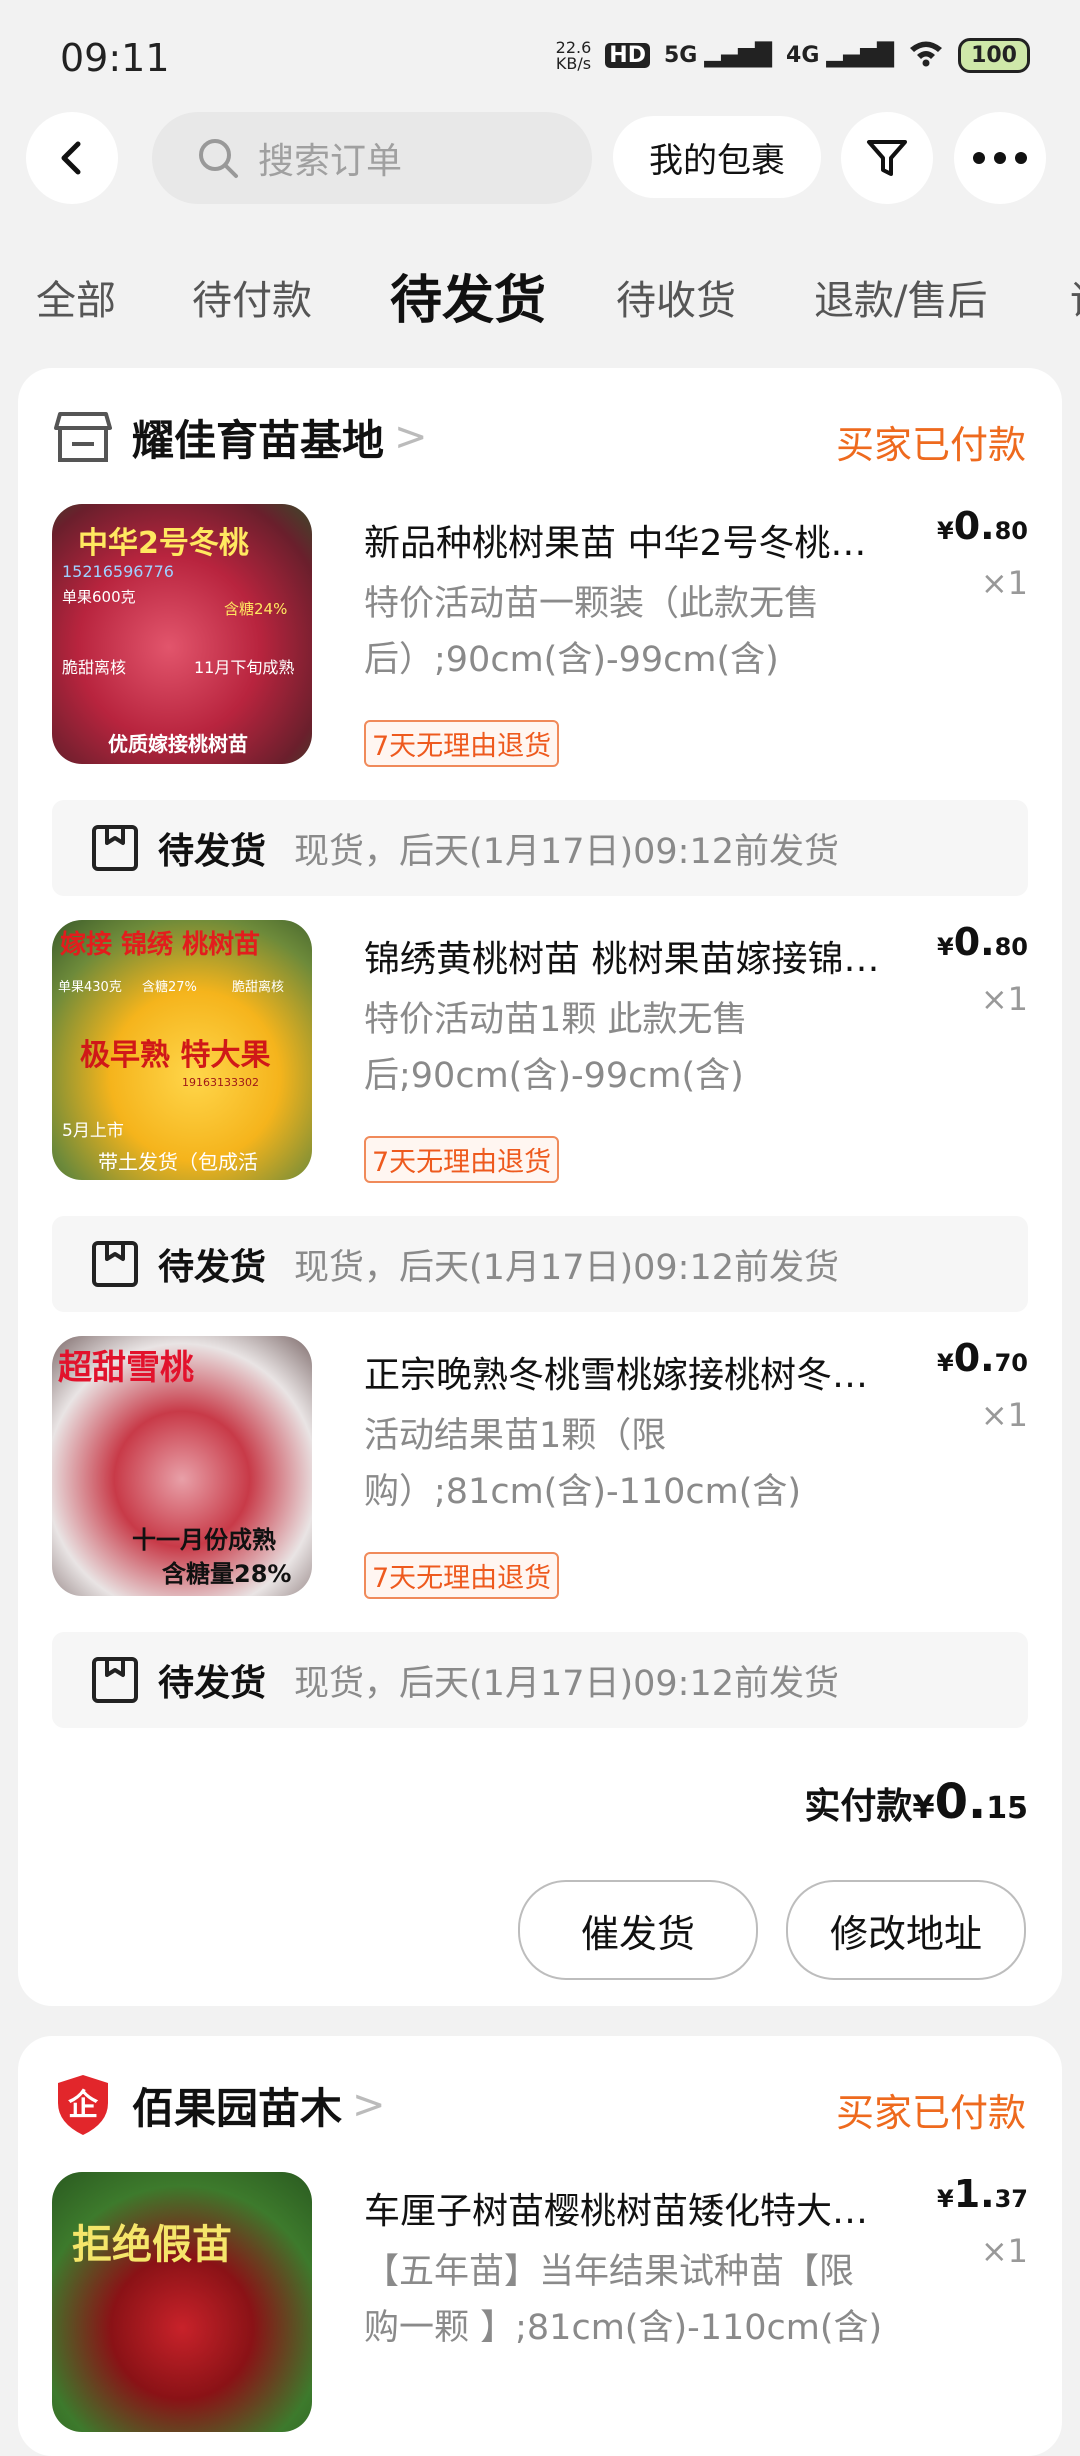 This screenshot has height=2456, width=1080. I want to click on shop-header: 耀佳育苗基地 > 买家已付款, so click(540, 437).